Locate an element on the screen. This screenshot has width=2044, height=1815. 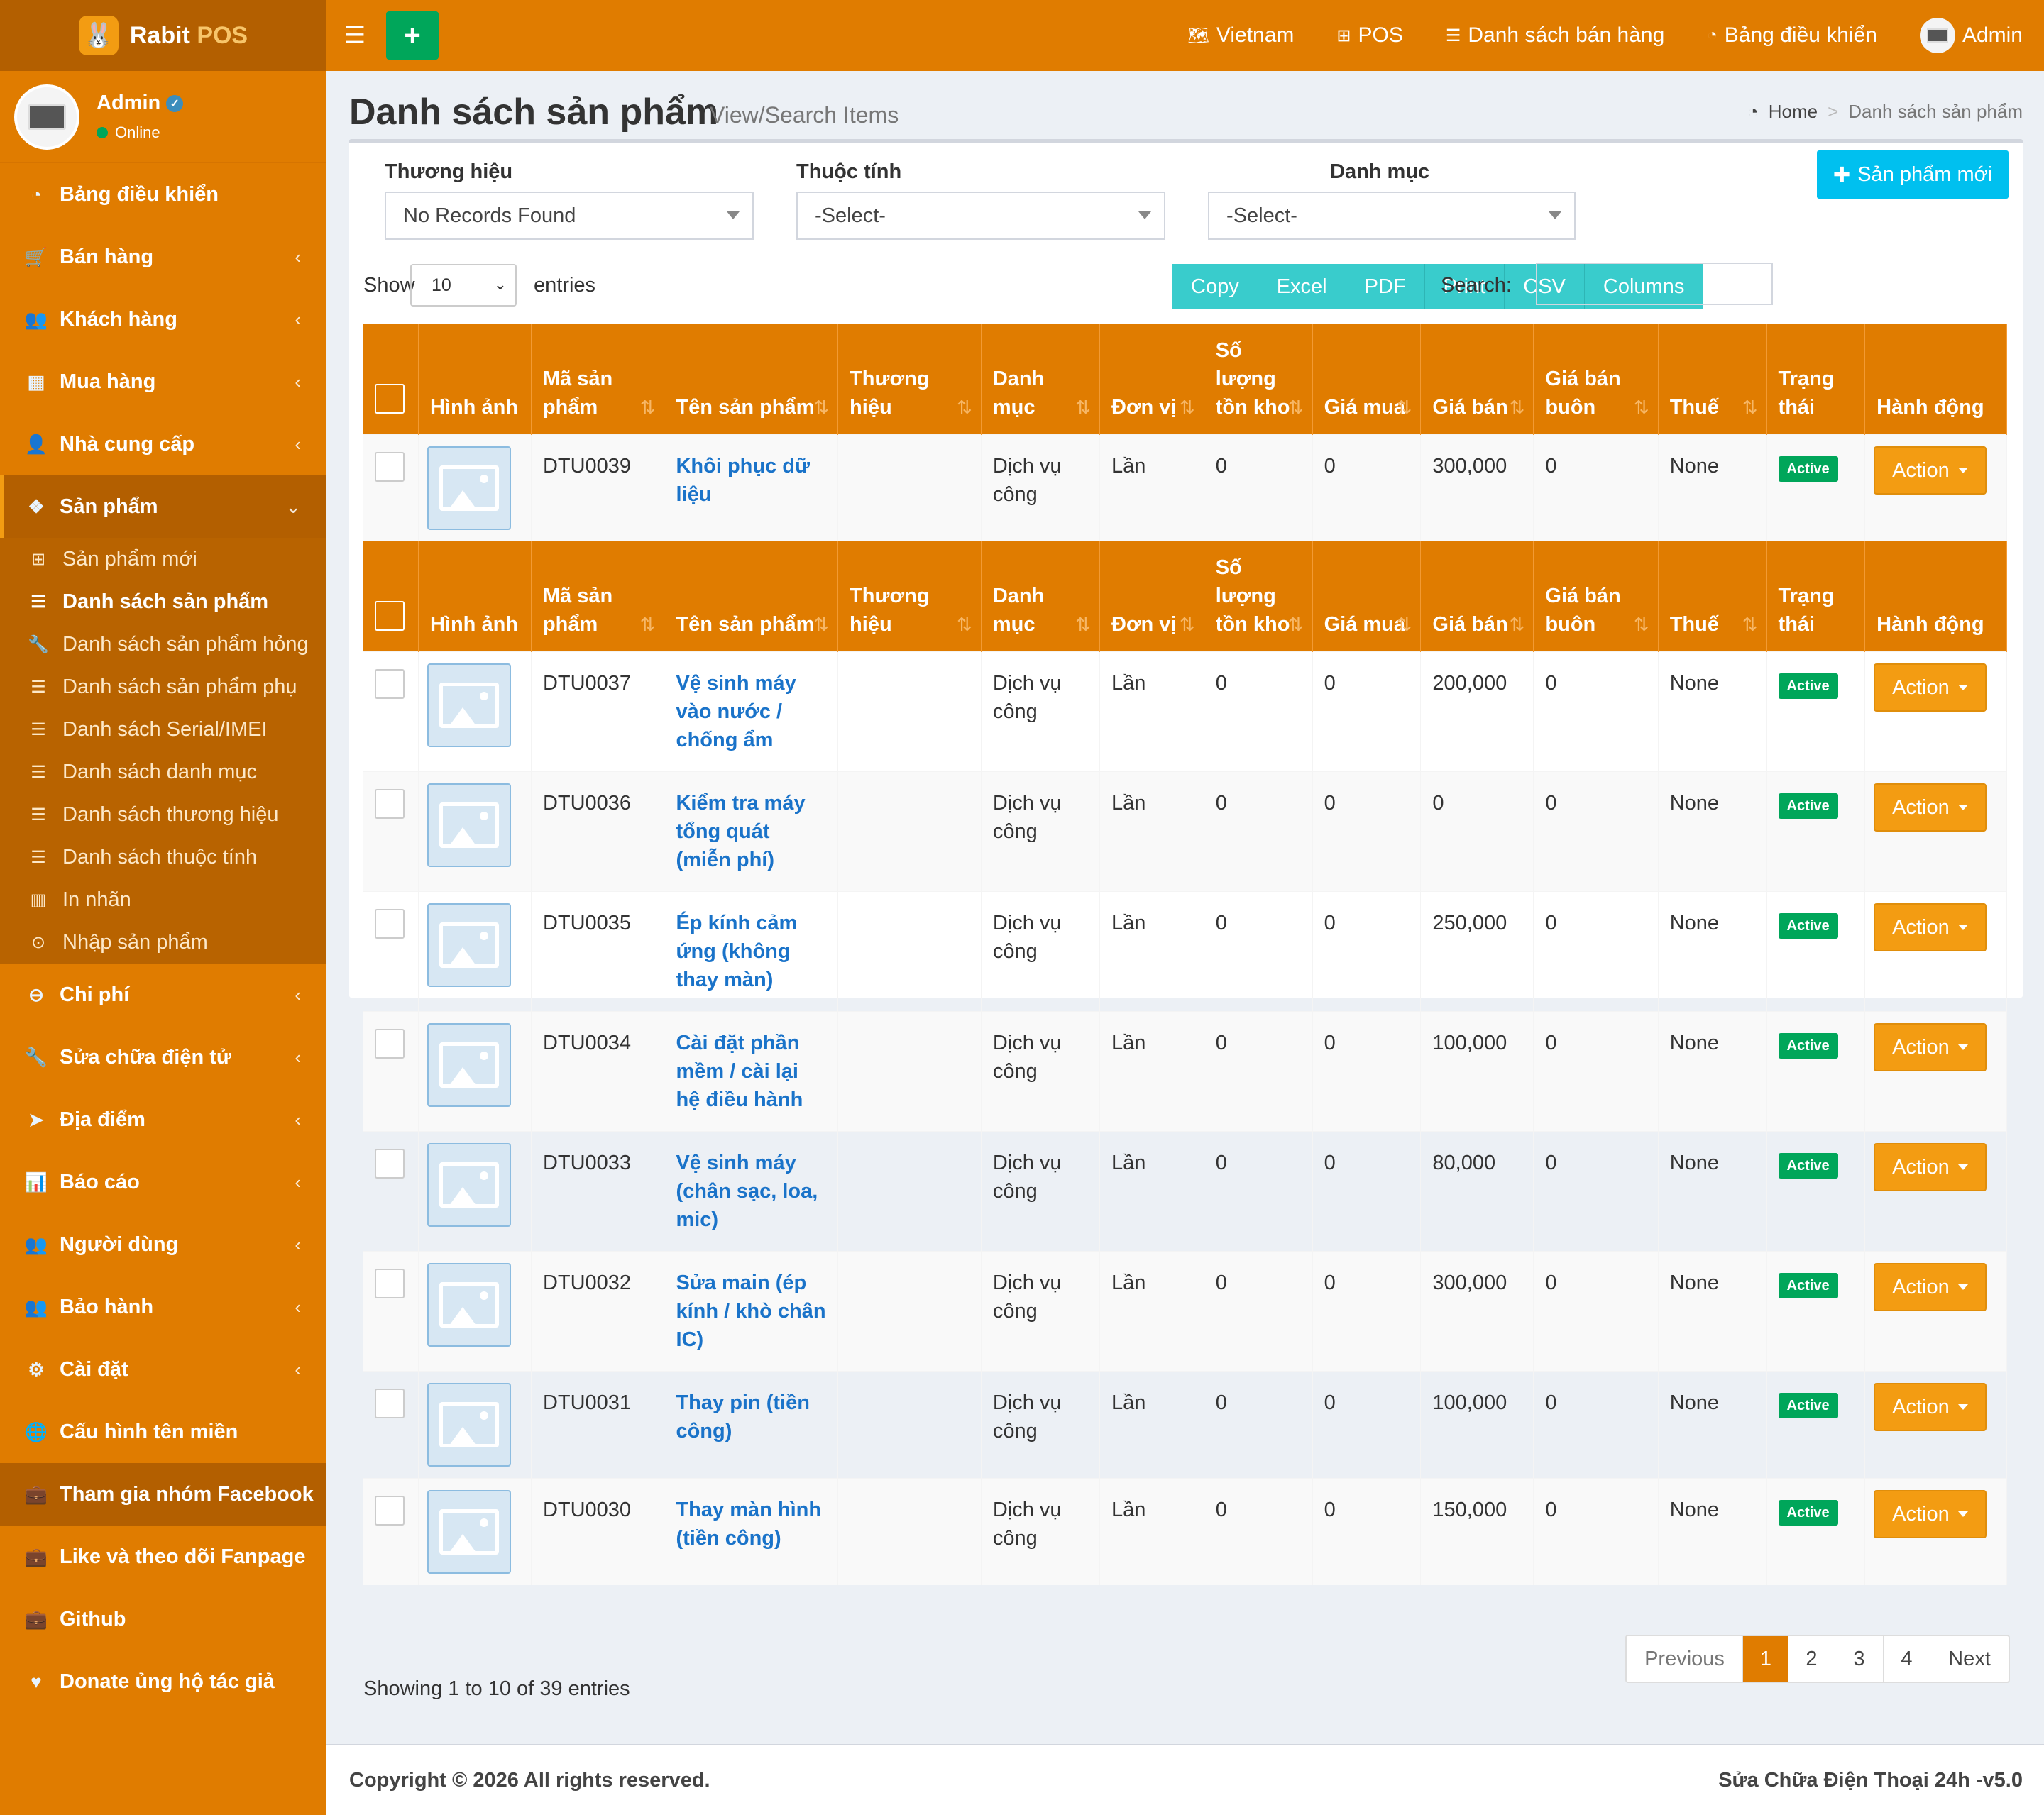
pagination-previous: Previous is located at coordinates (1685, 1659).